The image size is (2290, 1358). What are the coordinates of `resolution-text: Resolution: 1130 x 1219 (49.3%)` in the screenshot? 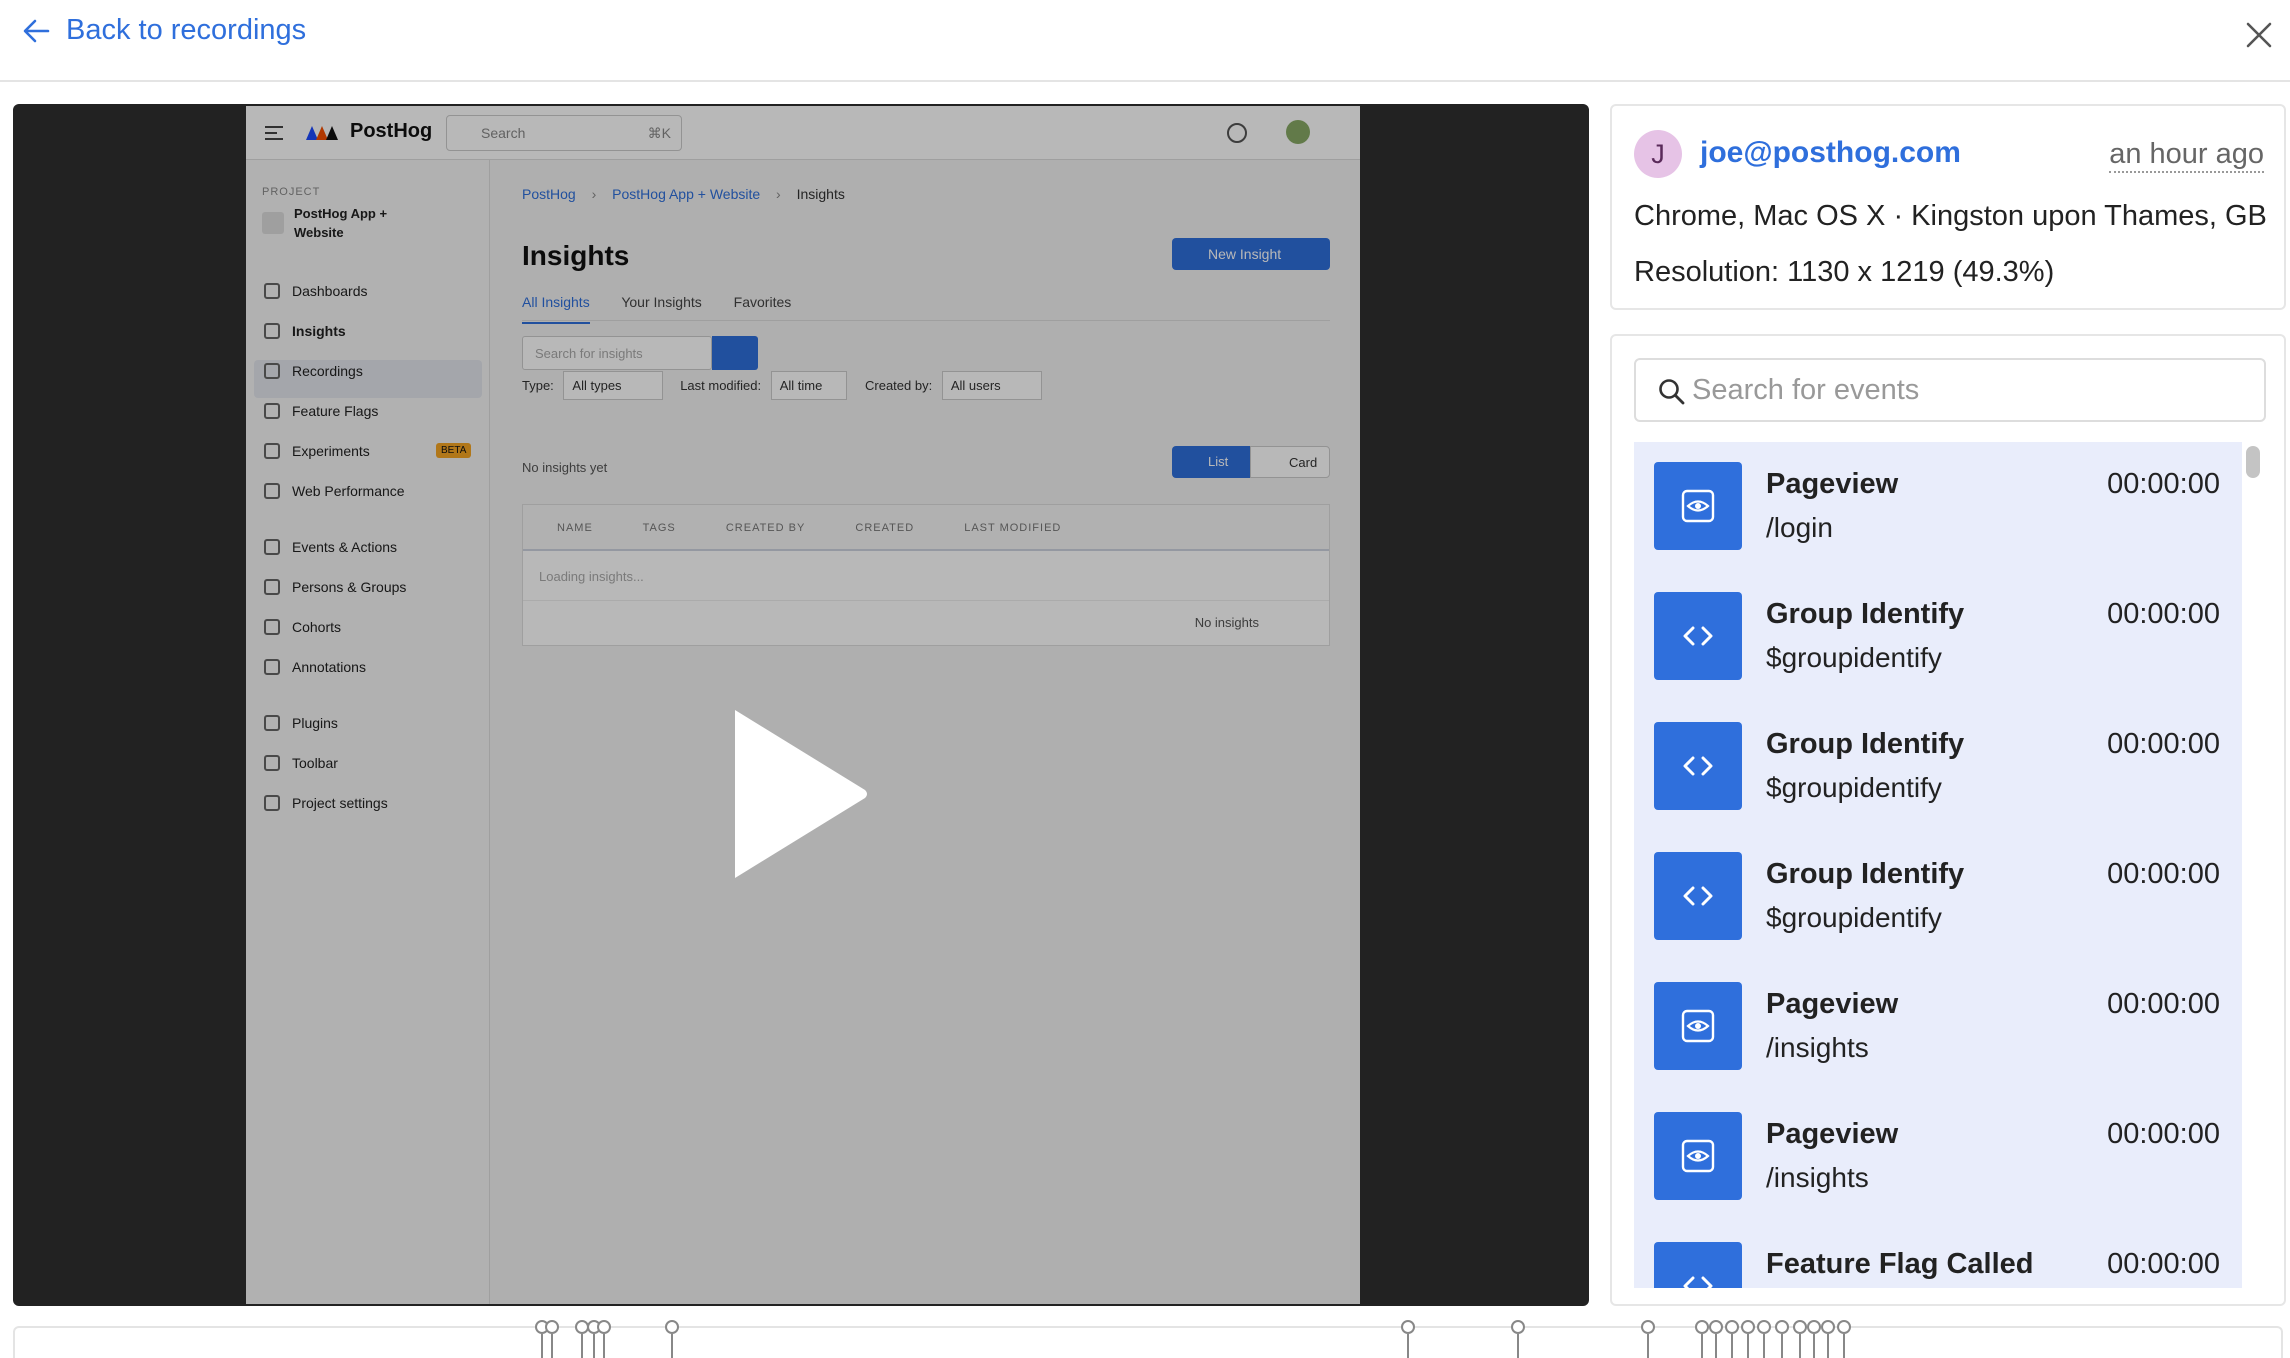 It's located at (1844, 272).